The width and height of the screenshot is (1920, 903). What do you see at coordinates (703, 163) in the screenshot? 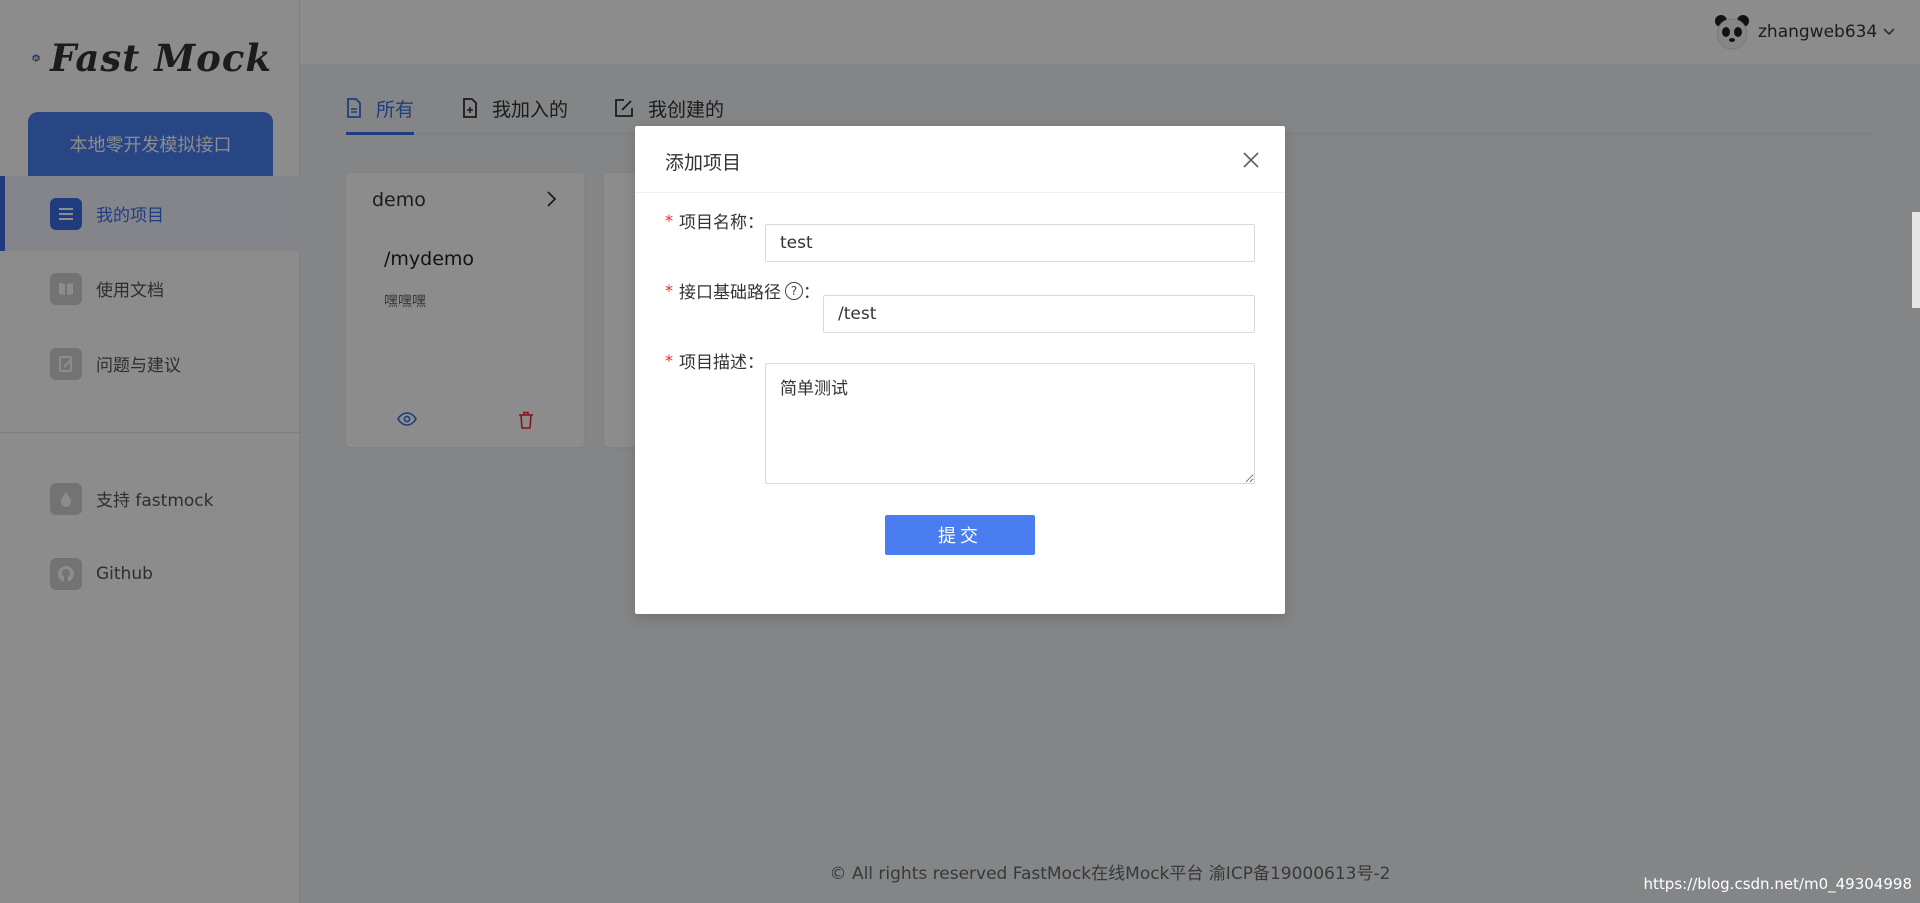
I see `dialog-title: 添加项目` at bounding box center [703, 163].